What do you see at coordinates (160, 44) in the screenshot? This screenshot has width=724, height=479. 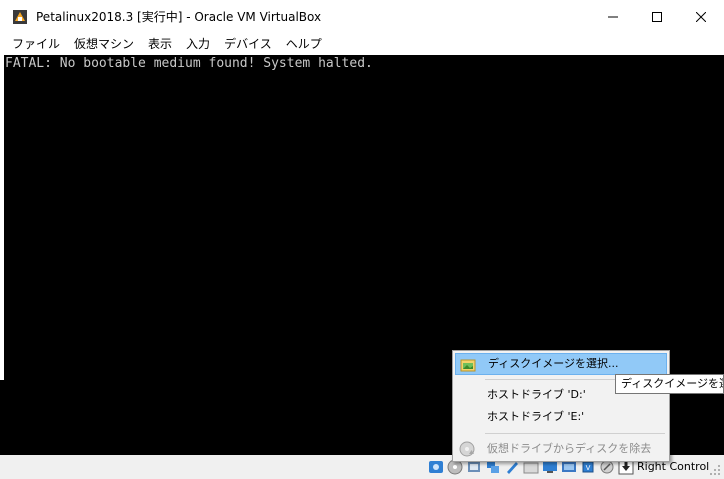 I see `menu-view: 表示` at bounding box center [160, 44].